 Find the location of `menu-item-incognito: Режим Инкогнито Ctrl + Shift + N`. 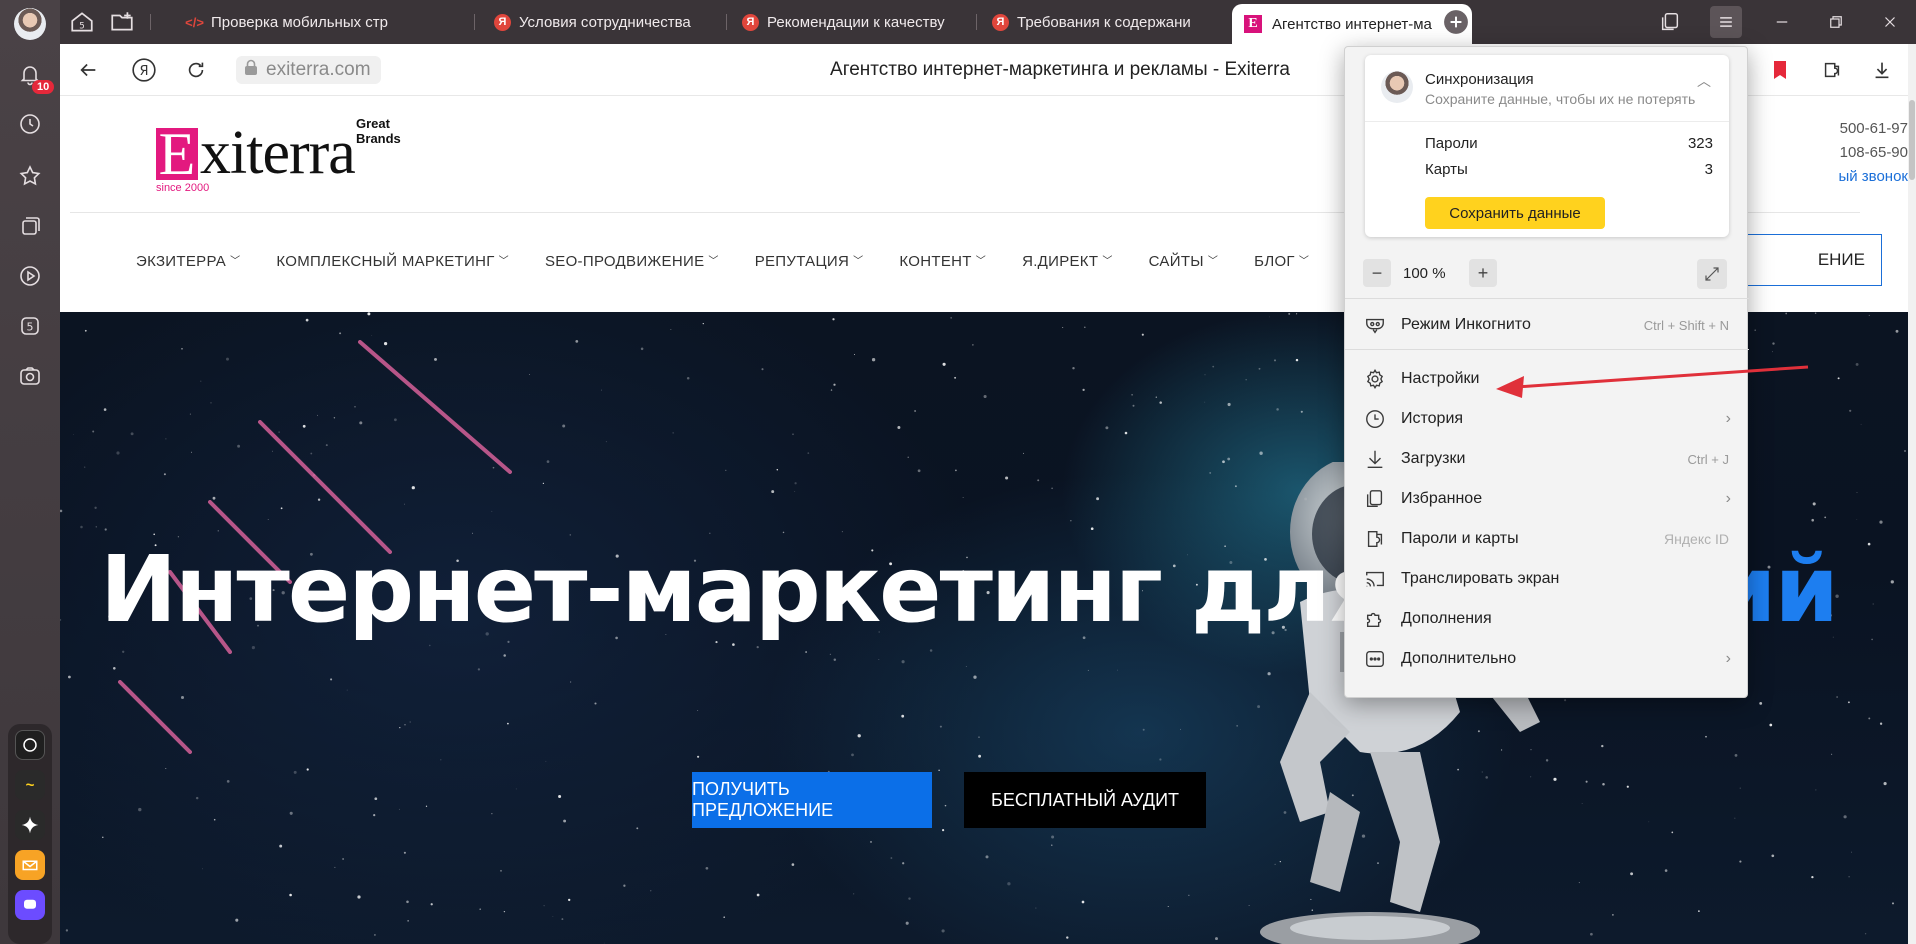

menu-item-incognito: Режим Инкогнито Ctrl + Shift + N is located at coordinates (1547, 325).